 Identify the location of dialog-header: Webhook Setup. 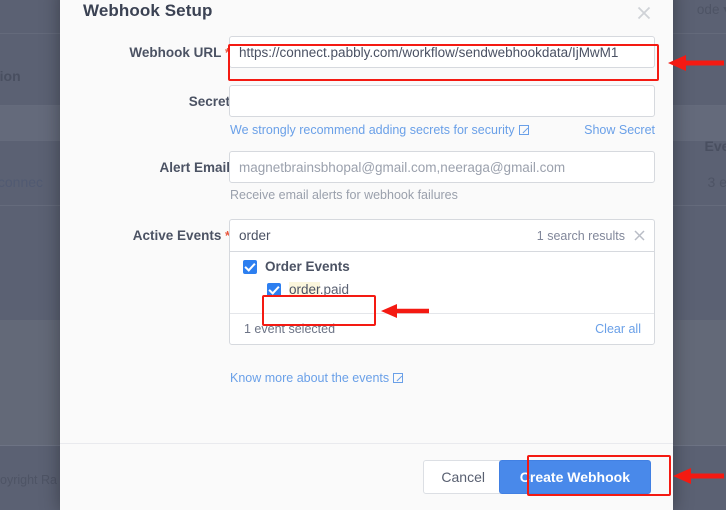
(366, 17).